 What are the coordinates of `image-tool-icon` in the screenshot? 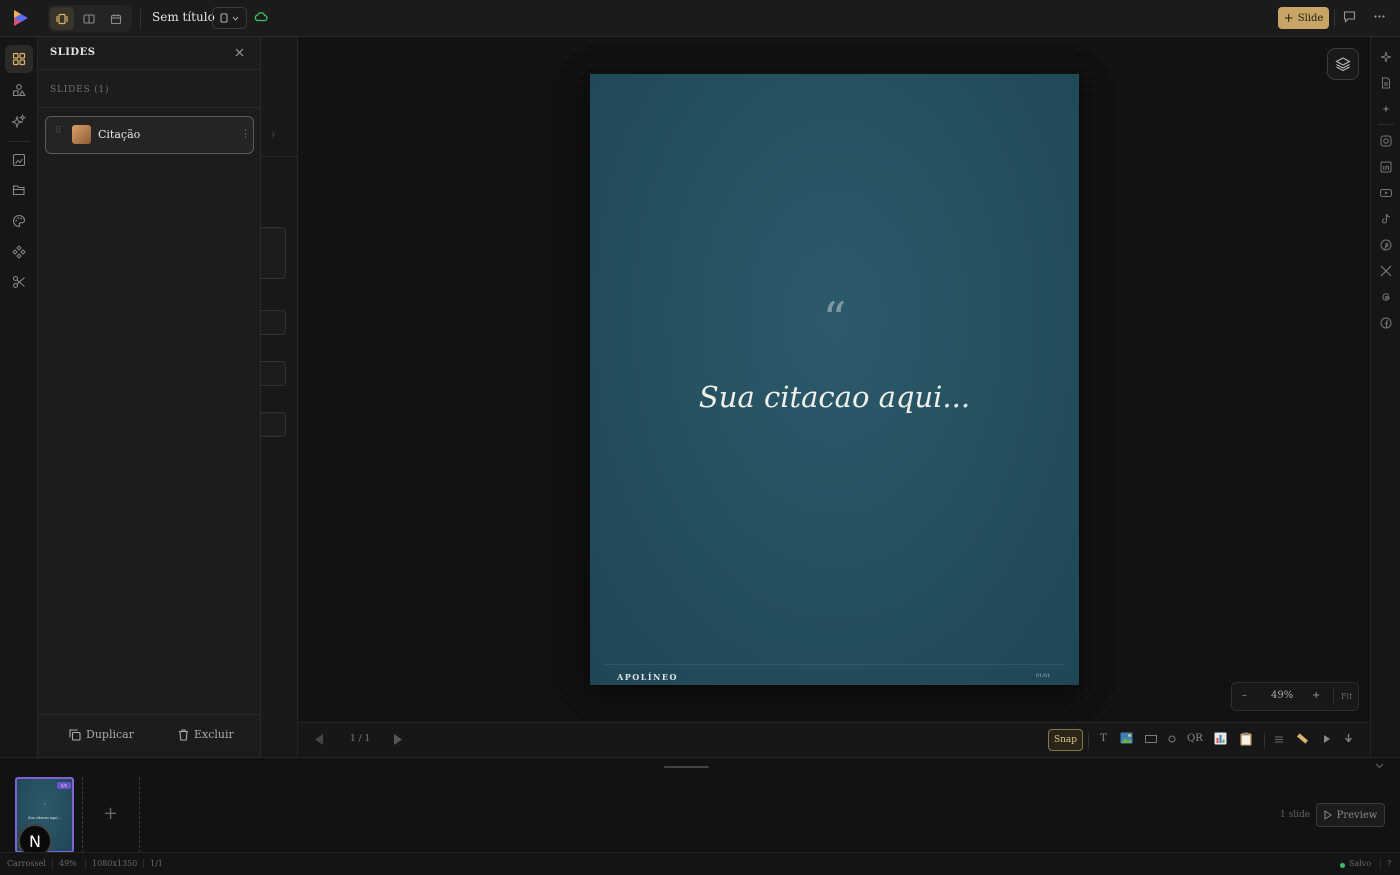 It's located at (1126, 738).